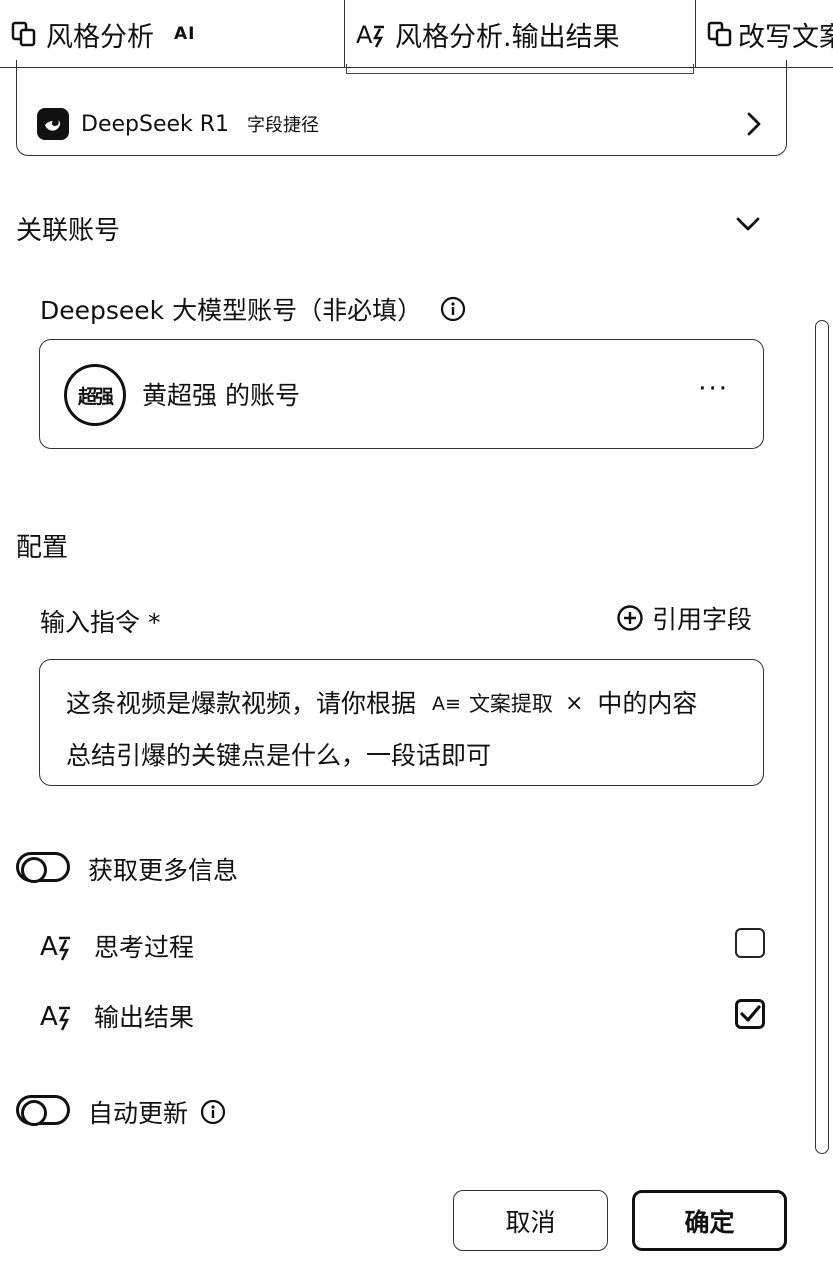  Describe the element at coordinates (822, 737) in the screenshot. I see `scrollbar` at that location.